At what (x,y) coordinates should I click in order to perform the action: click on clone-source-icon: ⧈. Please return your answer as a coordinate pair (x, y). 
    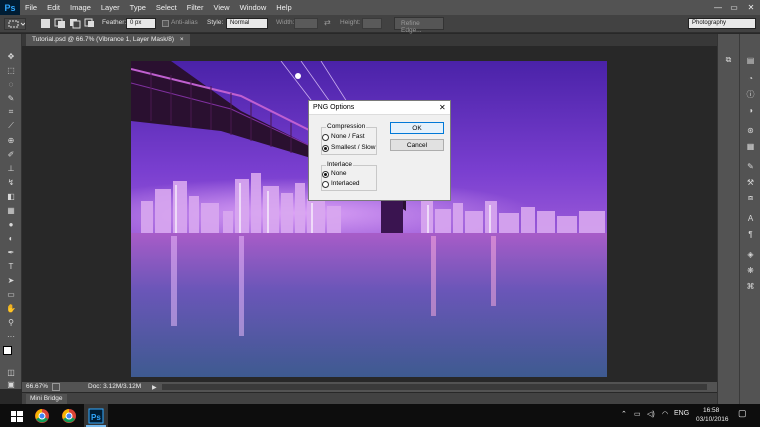
    Looking at the image, I should click on (750, 198).